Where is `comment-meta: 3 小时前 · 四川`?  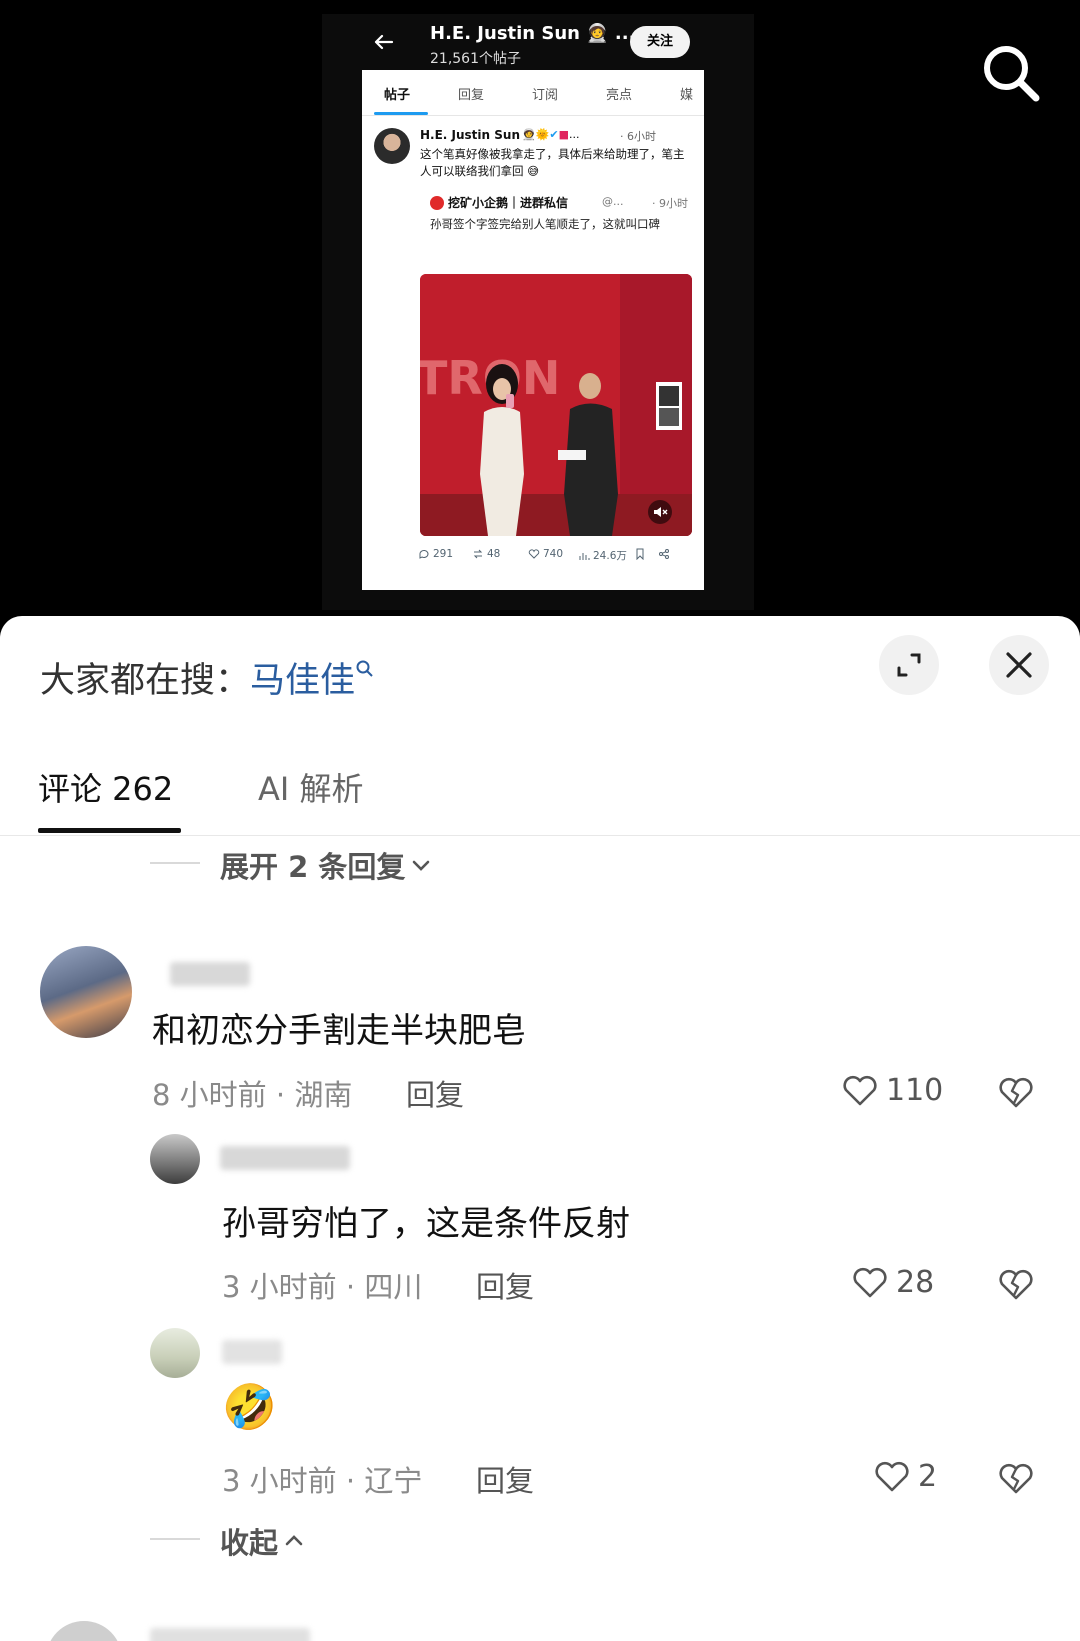 comment-meta: 3 小时前 · 四川 is located at coordinates (322, 1287).